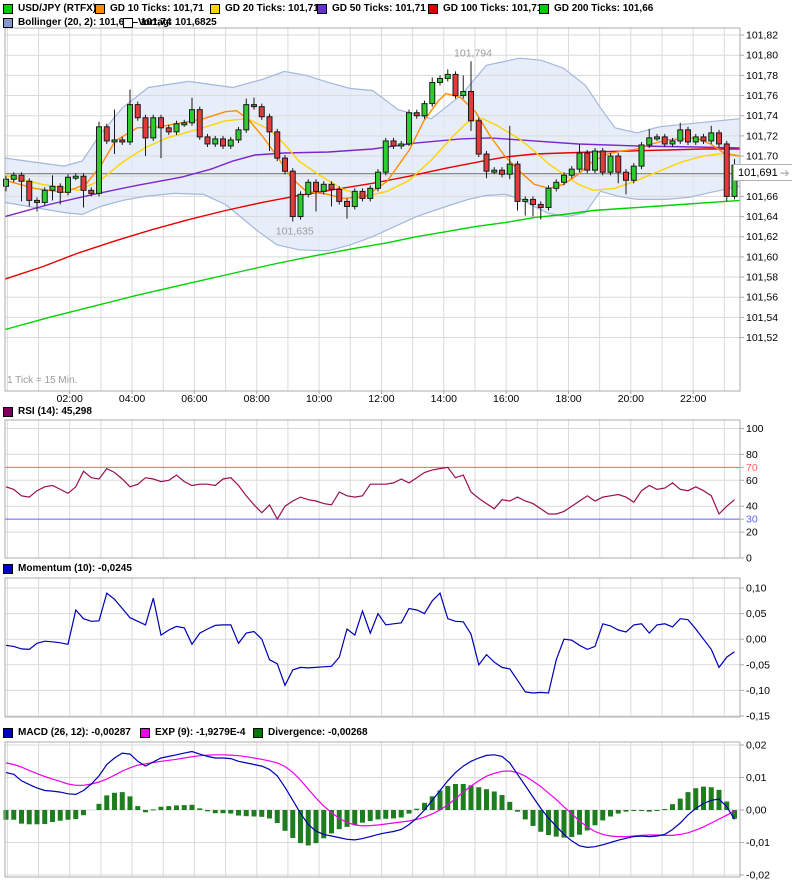 The height and width of the screenshot is (885, 792). Describe the element at coordinates (752, 520) in the screenshot. I see `svg-text: 30` at that location.